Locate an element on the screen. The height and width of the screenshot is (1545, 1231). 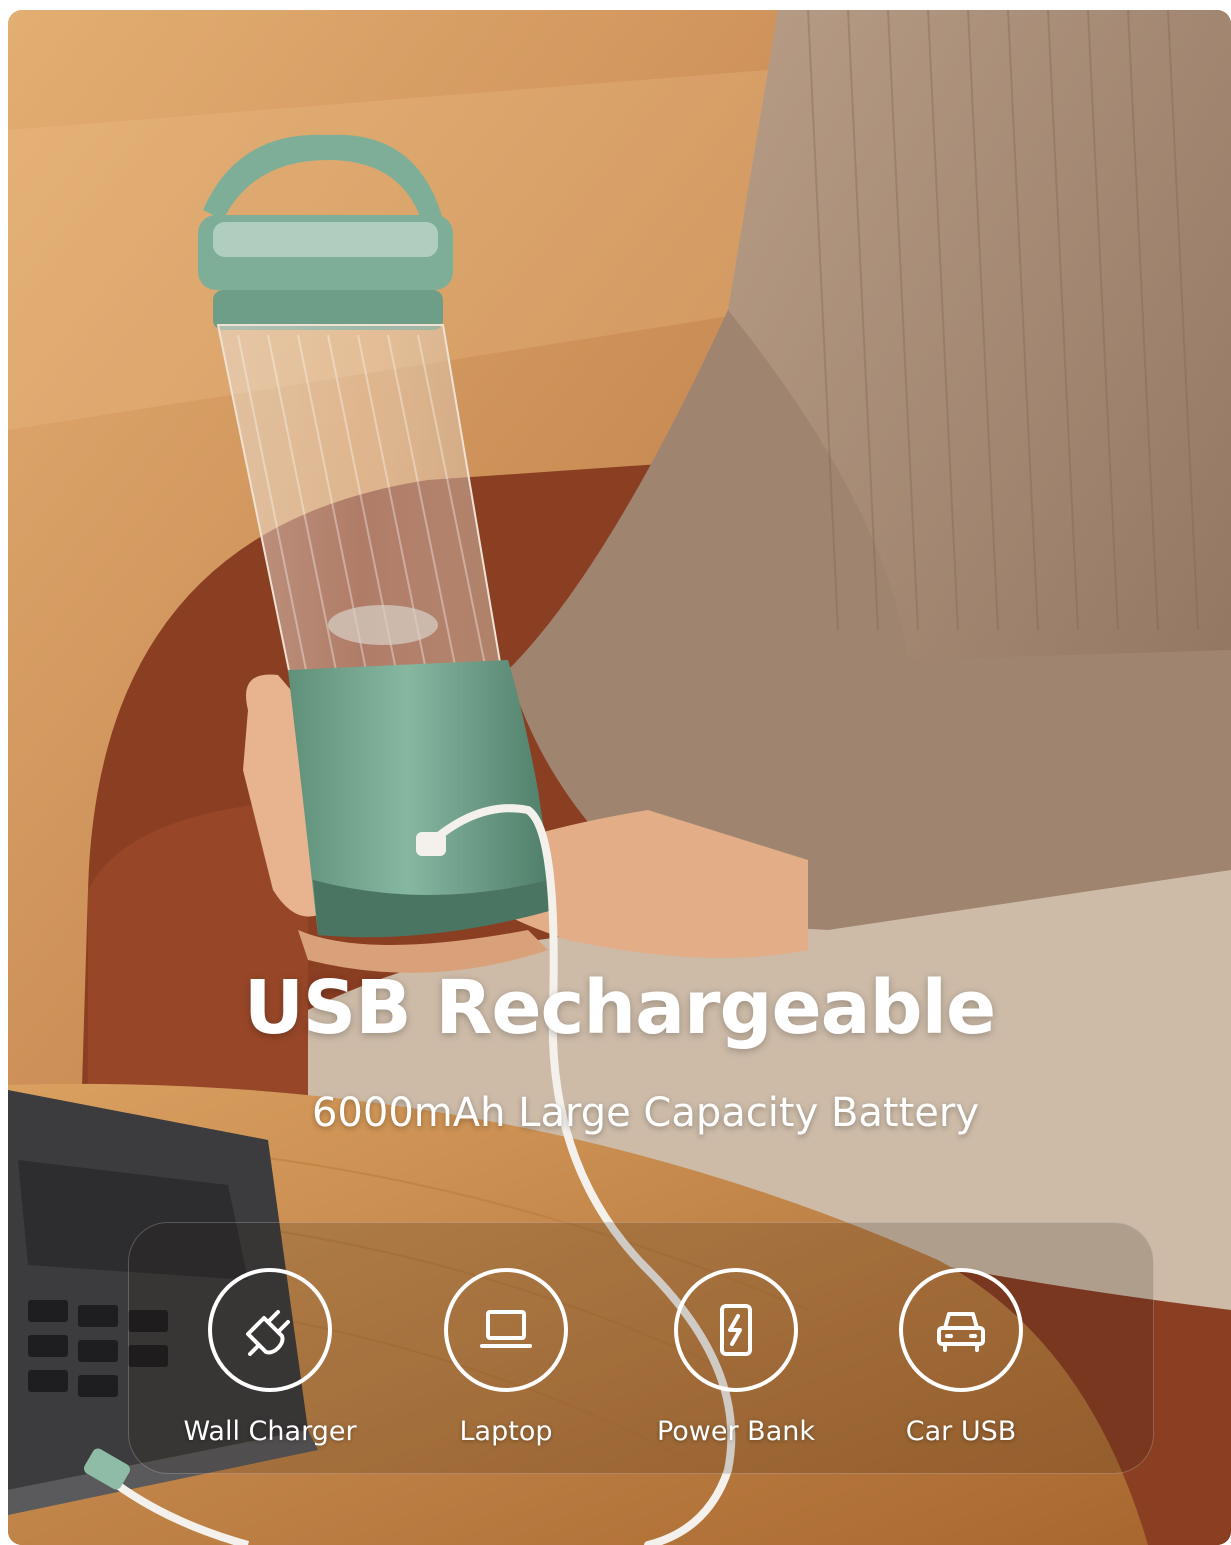
source-label: Power Bank is located at coordinates (736, 1431).